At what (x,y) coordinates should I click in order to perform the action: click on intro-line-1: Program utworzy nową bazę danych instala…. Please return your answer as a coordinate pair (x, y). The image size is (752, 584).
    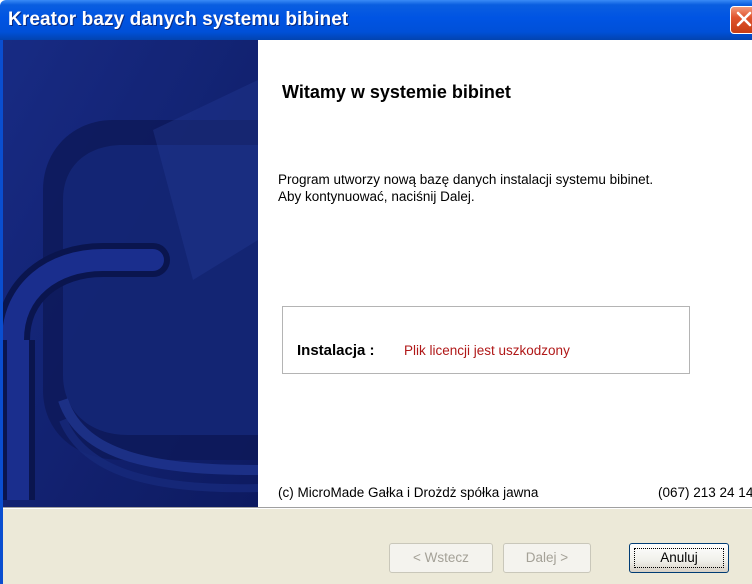
    Looking at the image, I should click on (466, 179).